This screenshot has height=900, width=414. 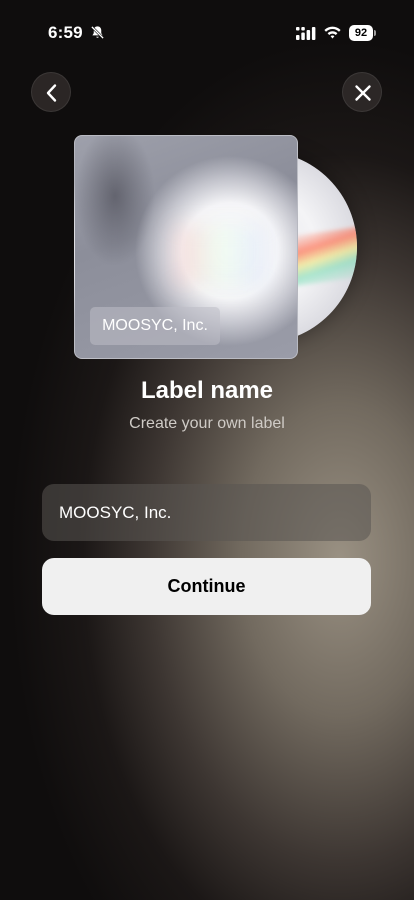 I want to click on close-button, so click(x=362, y=92).